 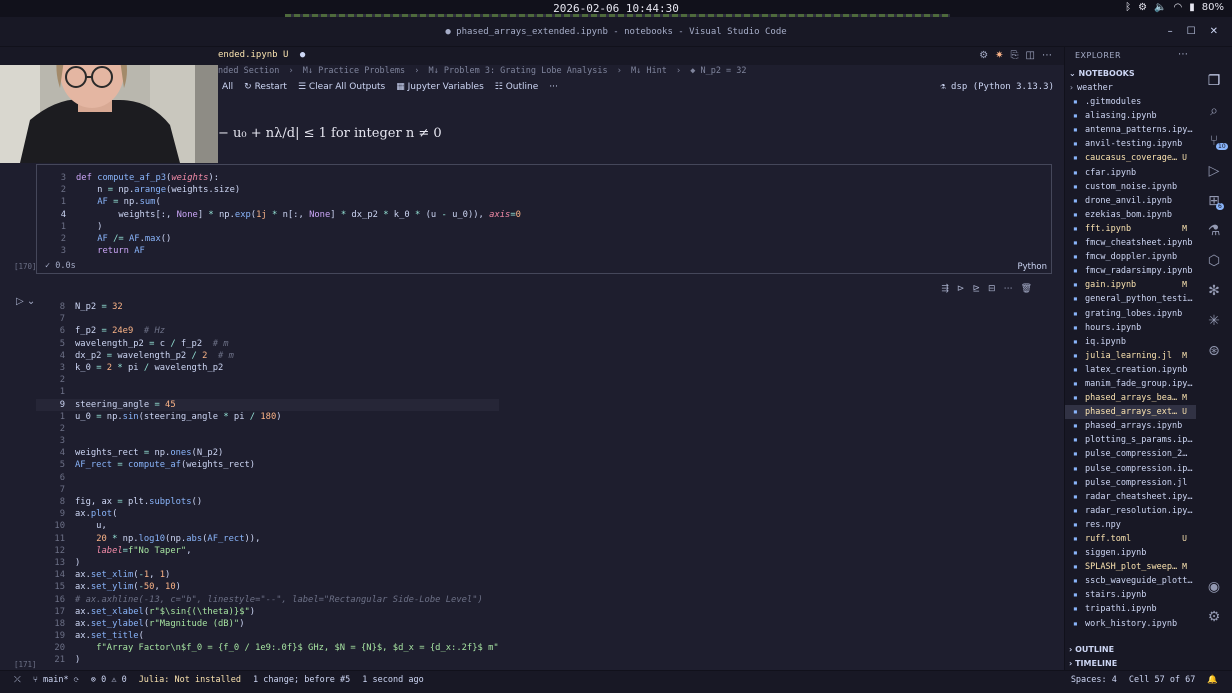 I want to click on code-line: 15 ax.set_ylim(-50, 10), so click(x=267, y=587).